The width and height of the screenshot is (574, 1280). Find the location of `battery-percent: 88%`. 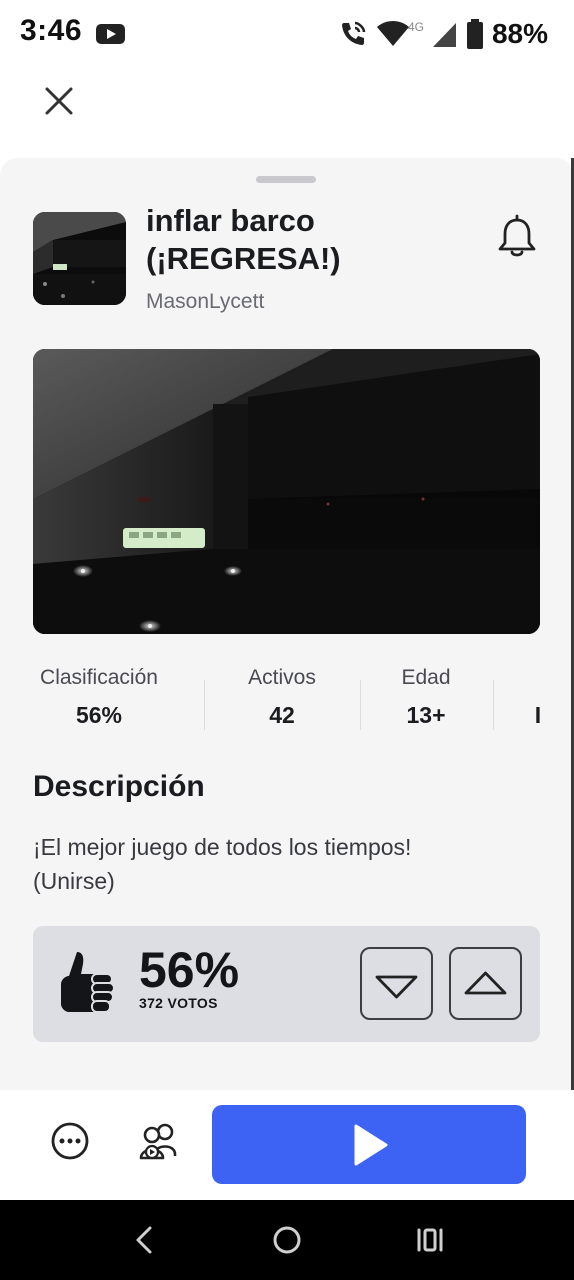

battery-percent: 88% is located at coordinates (519, 33).